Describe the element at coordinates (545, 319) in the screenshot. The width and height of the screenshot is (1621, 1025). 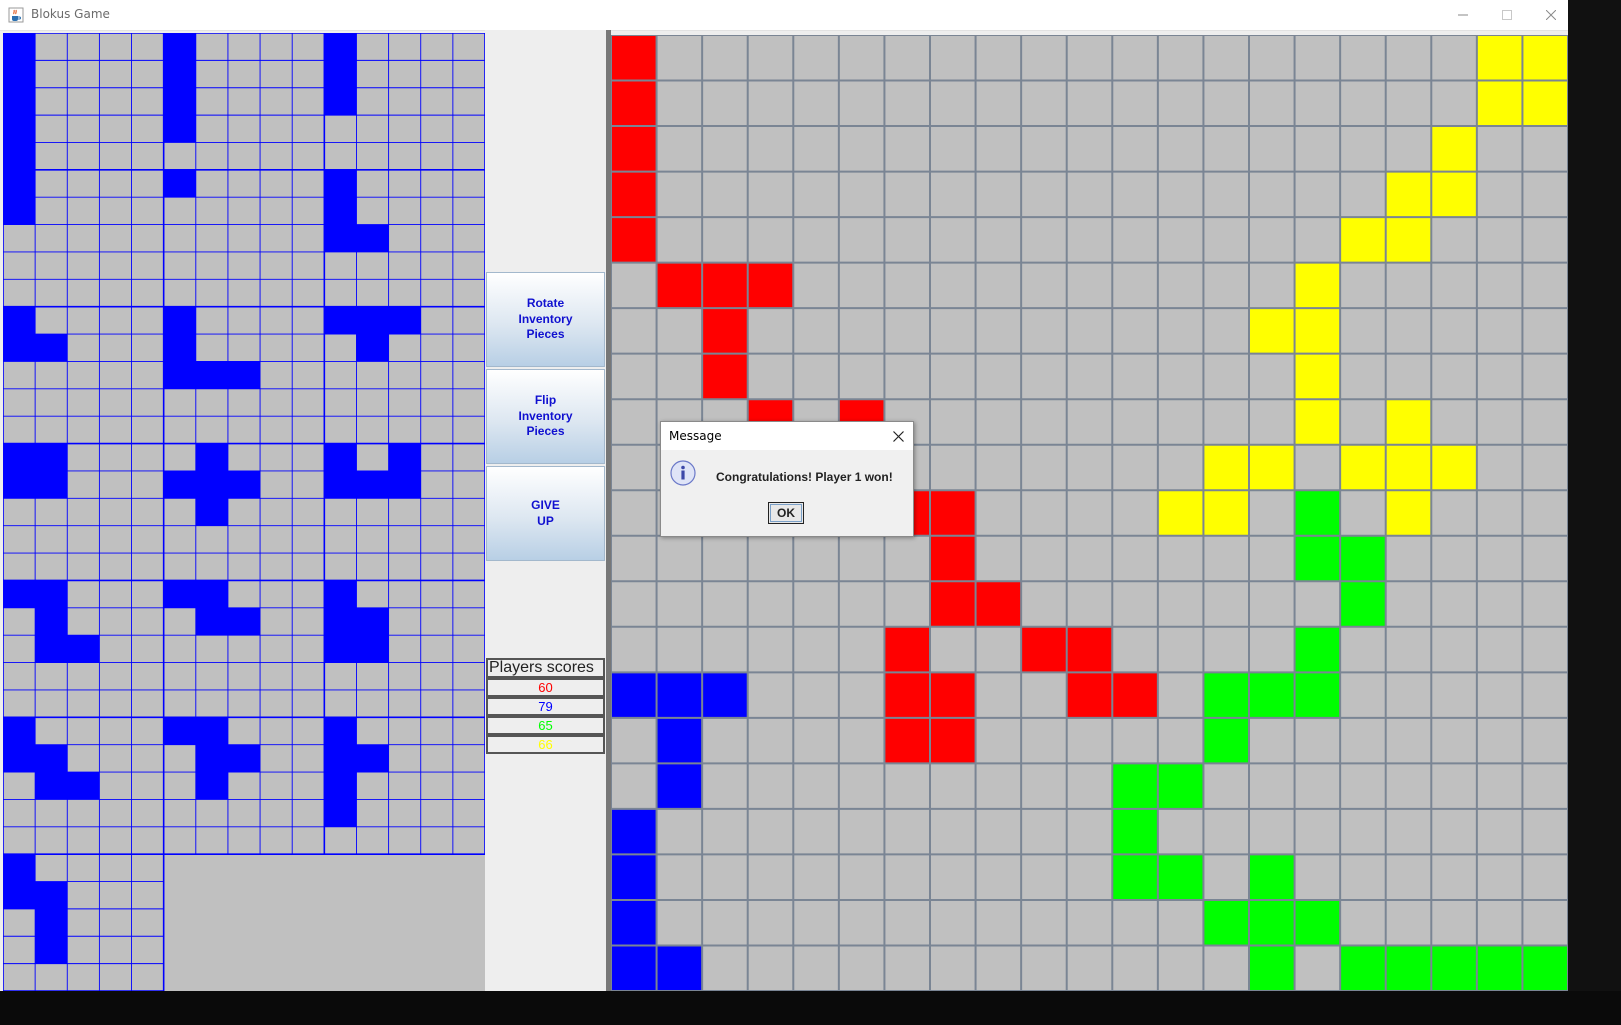
I see `rotate-pieces-button: Rotate Inventory Pieces` at that location.